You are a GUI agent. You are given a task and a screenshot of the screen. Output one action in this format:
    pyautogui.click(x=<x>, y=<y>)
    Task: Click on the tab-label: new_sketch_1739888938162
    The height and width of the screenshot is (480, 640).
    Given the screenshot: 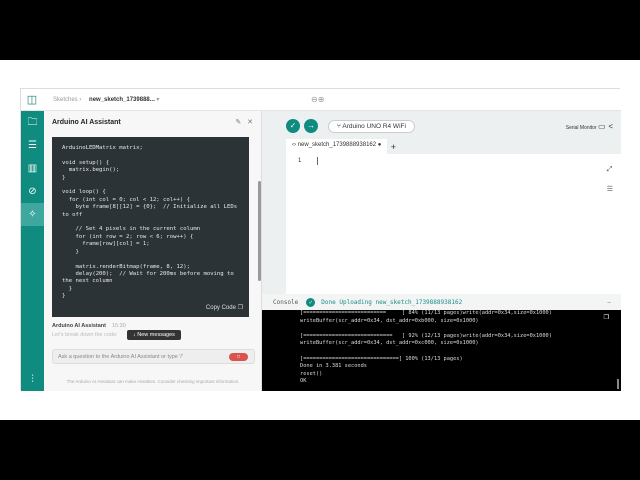 What is the action you would take?
    pyautogui.click(x=337, y=145)
    